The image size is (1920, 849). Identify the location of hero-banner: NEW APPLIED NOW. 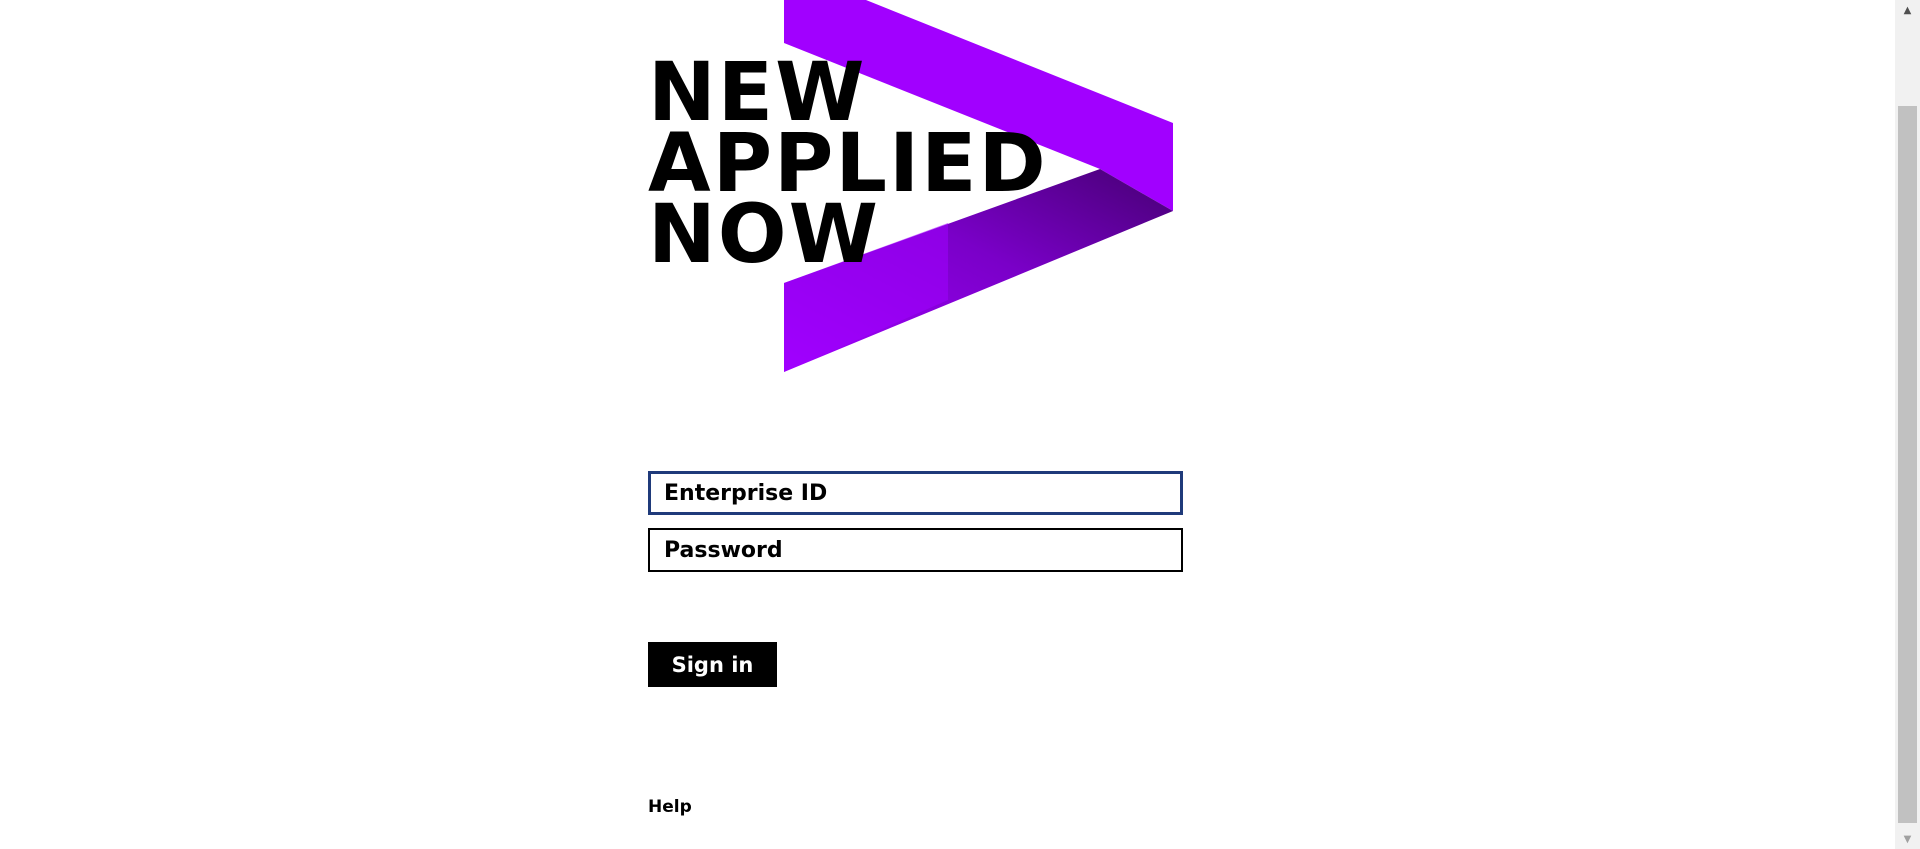
(918, 186).